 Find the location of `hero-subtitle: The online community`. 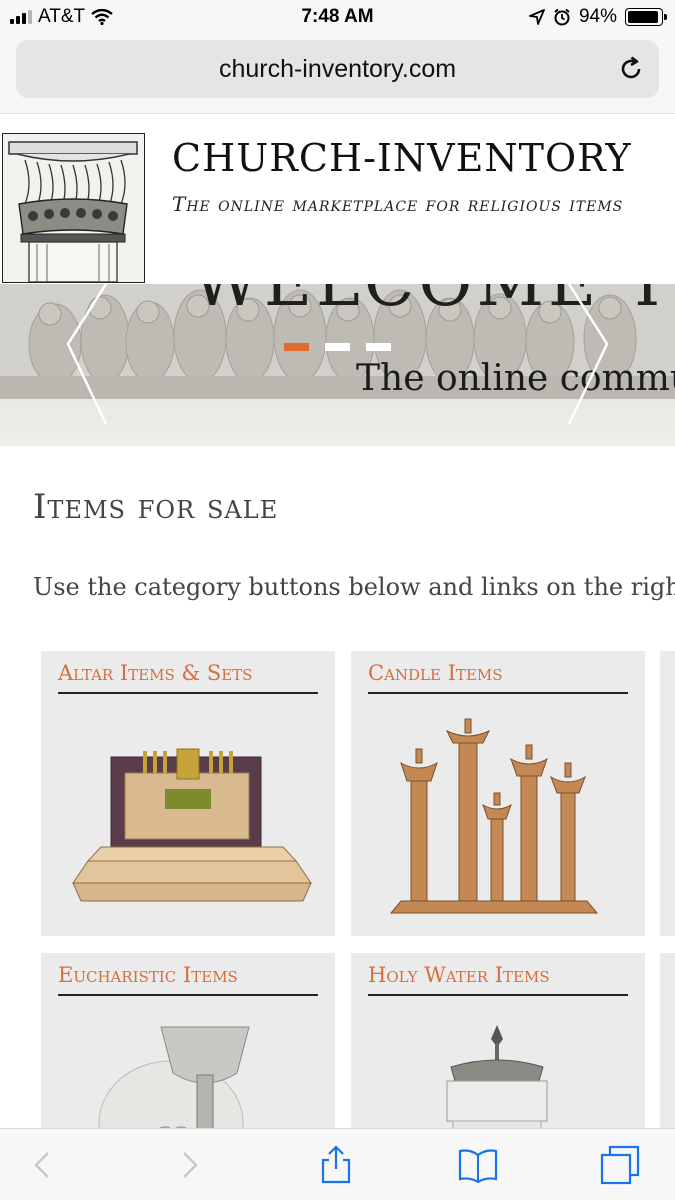

hero-subtitle: The online community is located at coordinates (515, 378).